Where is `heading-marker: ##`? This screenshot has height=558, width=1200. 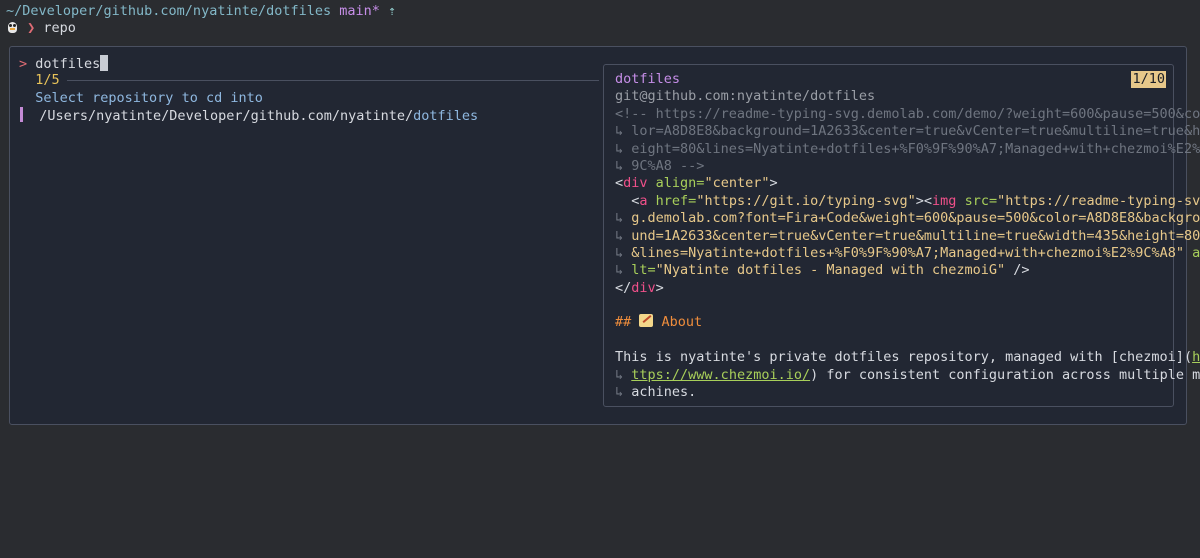 heading-marker: ## is located at coordinates (623, 322).